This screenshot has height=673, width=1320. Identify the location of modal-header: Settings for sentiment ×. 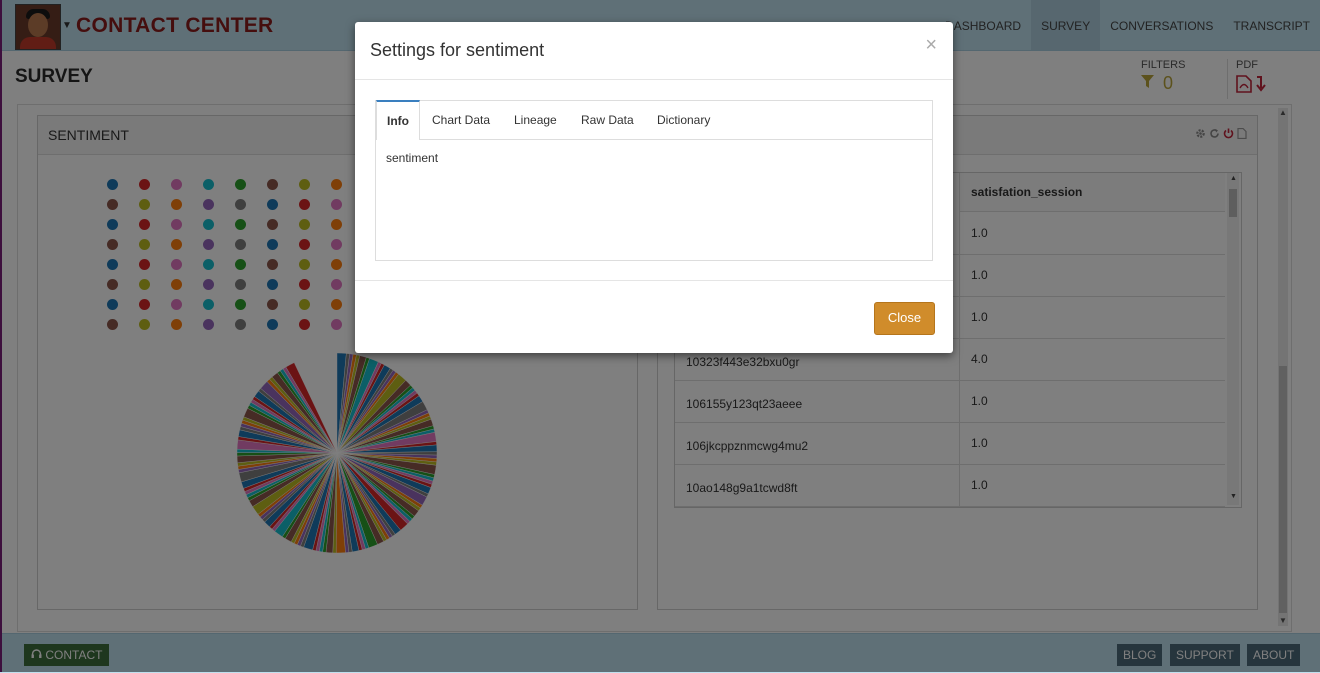
(654, 51).